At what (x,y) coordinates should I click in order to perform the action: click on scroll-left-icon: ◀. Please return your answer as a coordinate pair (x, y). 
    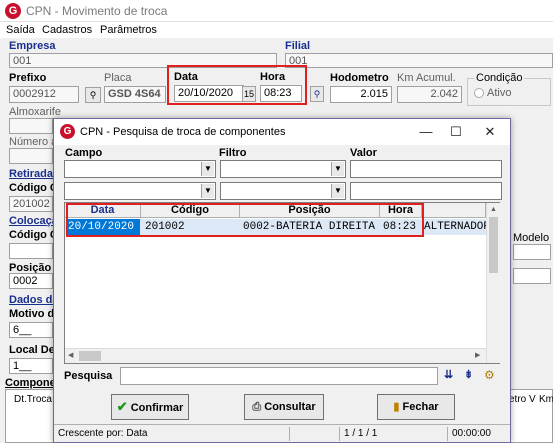
    Looking at the image, I should click on (70, 355).